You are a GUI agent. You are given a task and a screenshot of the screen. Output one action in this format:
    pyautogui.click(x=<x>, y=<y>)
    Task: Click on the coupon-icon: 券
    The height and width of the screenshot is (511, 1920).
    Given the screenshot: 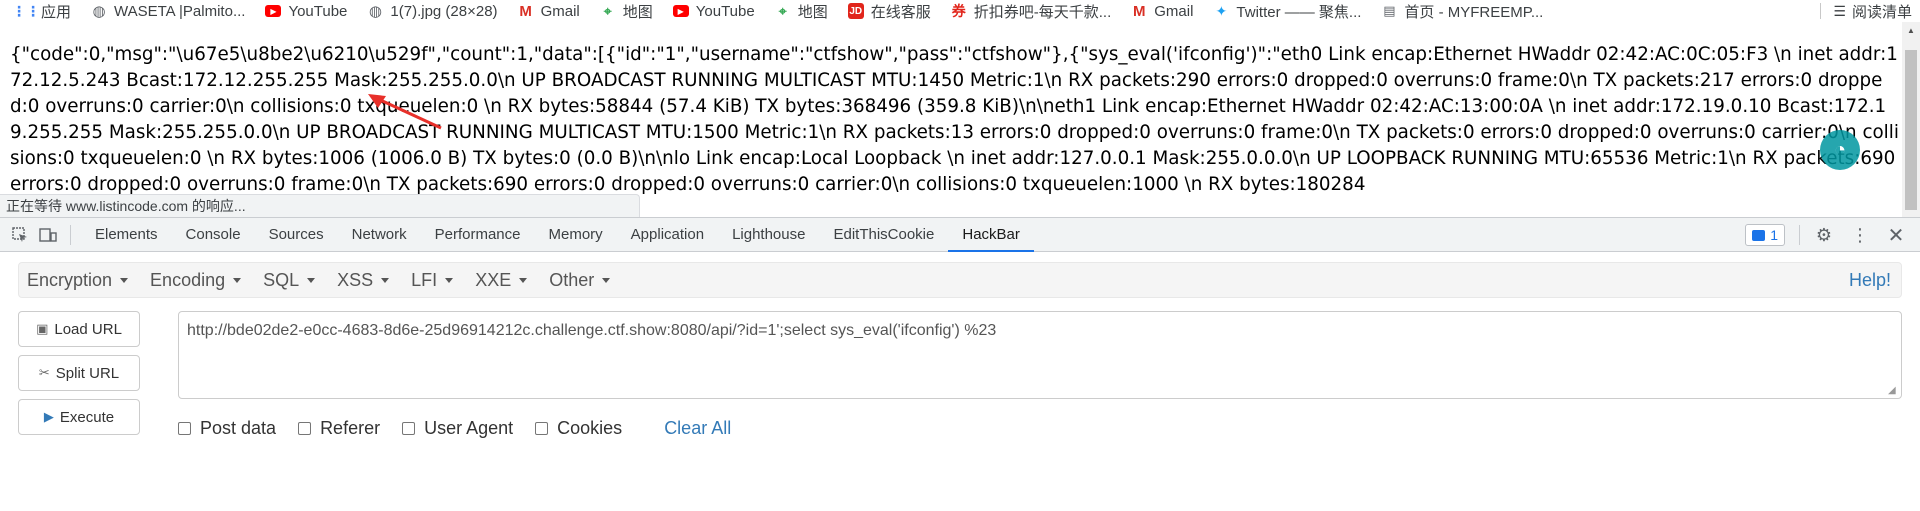 What is the action you would take?
    pyautogui.click(x=958, y=11)
    